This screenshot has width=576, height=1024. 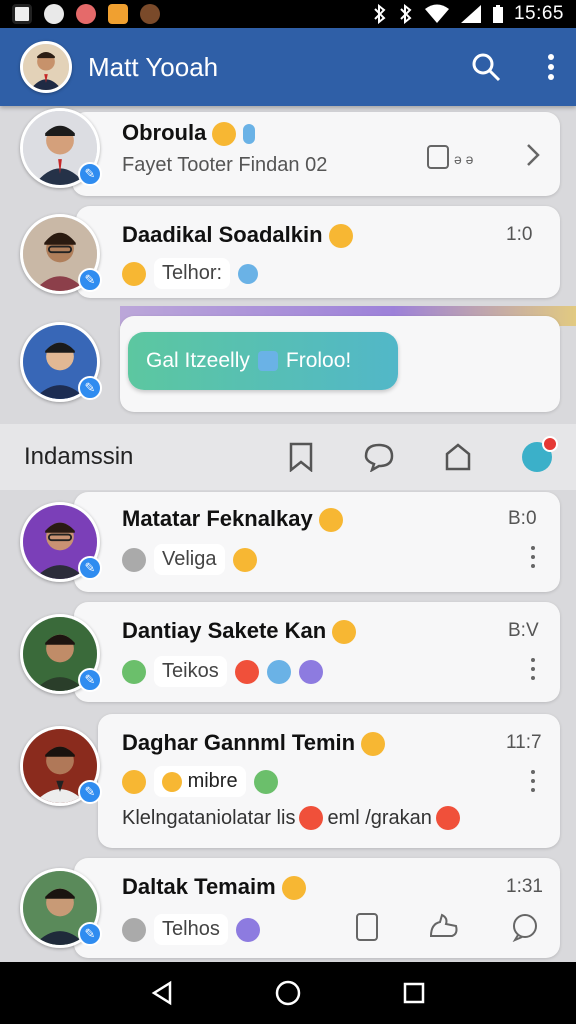 What do you see at coordinates (524, 886) in the screenshot?
I see `chat-time: 1:31` at bounding box center [524, 886].